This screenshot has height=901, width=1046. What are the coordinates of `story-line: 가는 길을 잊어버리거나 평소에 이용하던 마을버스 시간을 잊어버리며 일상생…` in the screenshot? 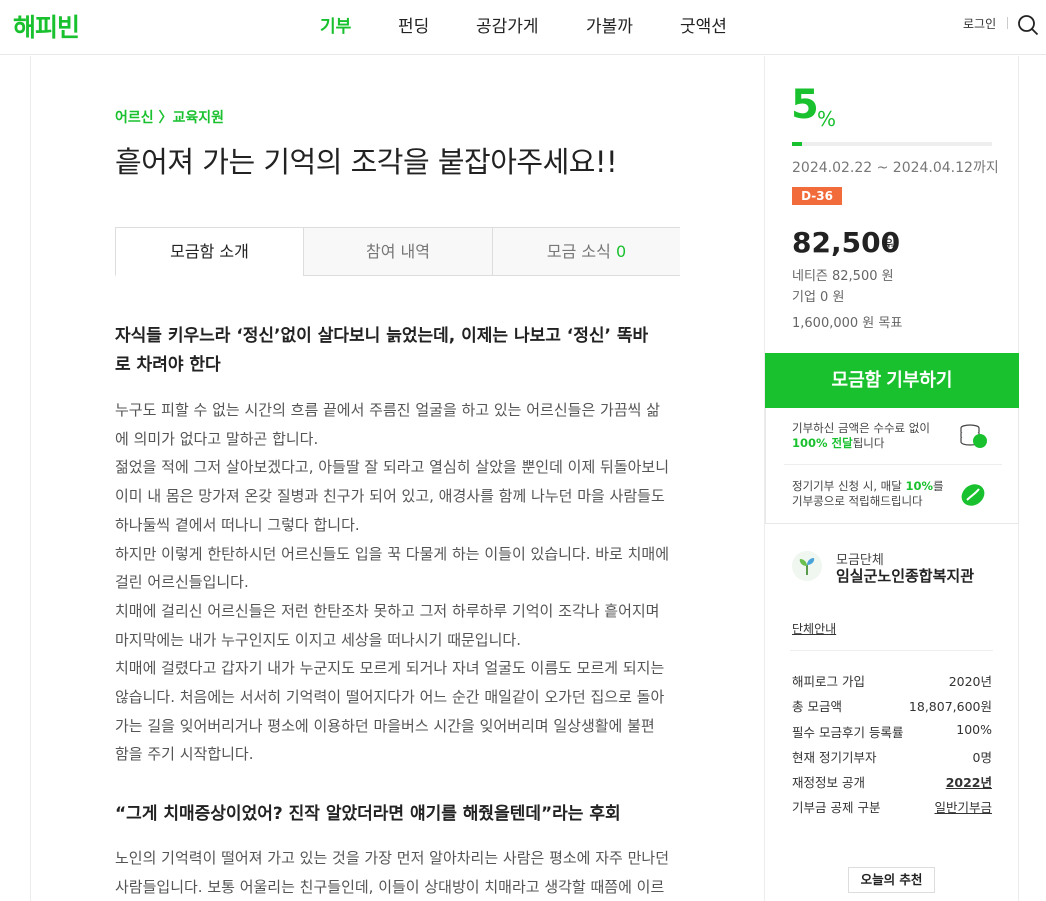 It's located at (385, 725).